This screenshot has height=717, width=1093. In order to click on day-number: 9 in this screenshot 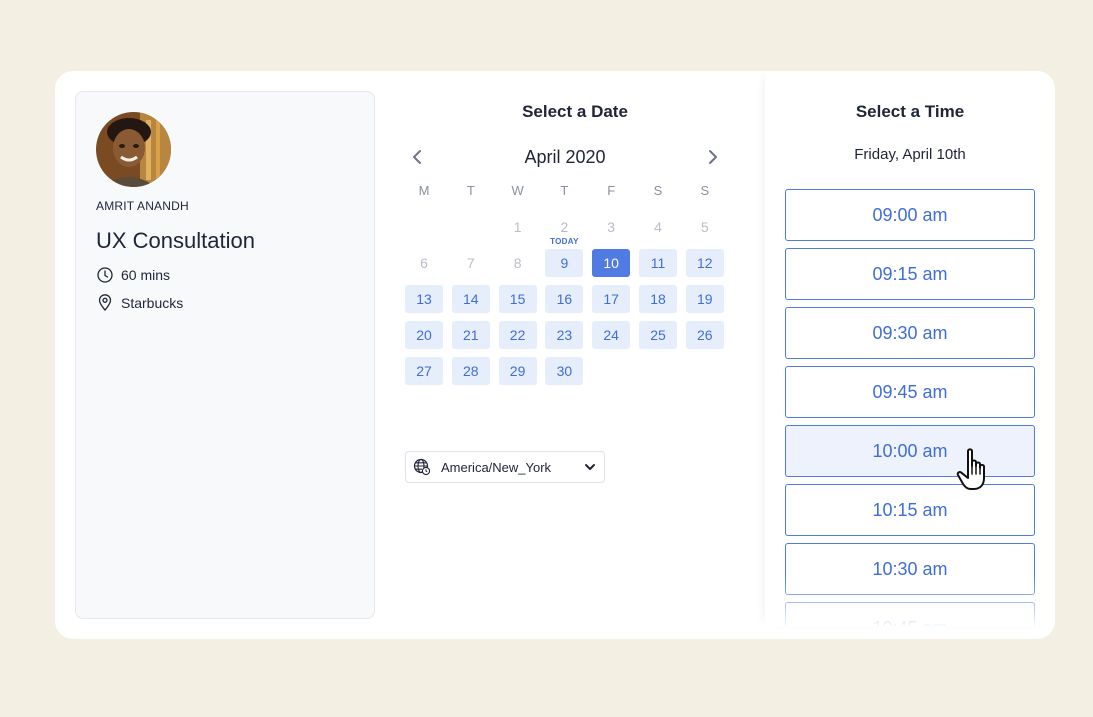, I will do `click(564, 263)`.